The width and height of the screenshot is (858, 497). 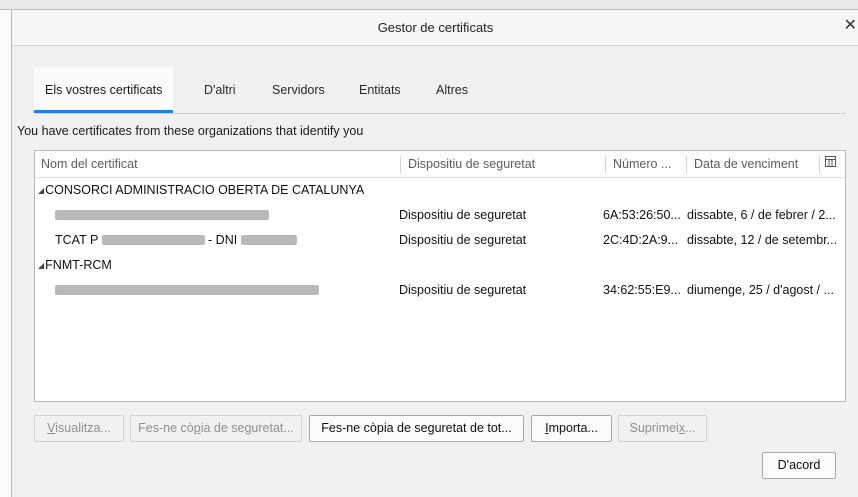 What do you see at coordinates (799, 465) in the screenshot?
I see `ok-button: D'acord` at bounding box center [799, 465].